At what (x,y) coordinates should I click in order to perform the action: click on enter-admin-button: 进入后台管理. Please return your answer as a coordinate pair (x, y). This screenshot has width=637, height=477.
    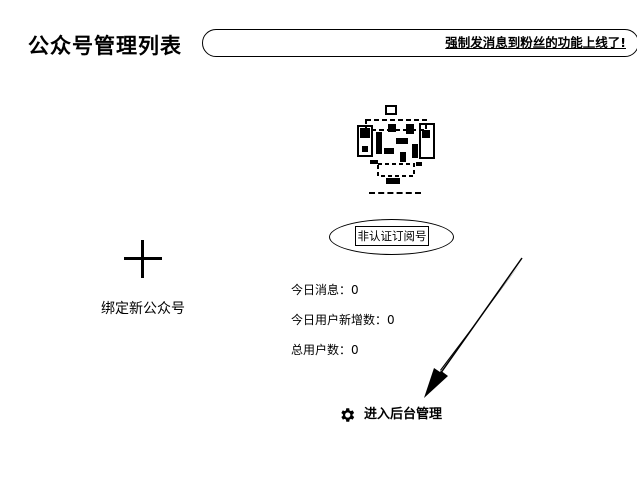
    Looking at the image, I should click on (390, 415).